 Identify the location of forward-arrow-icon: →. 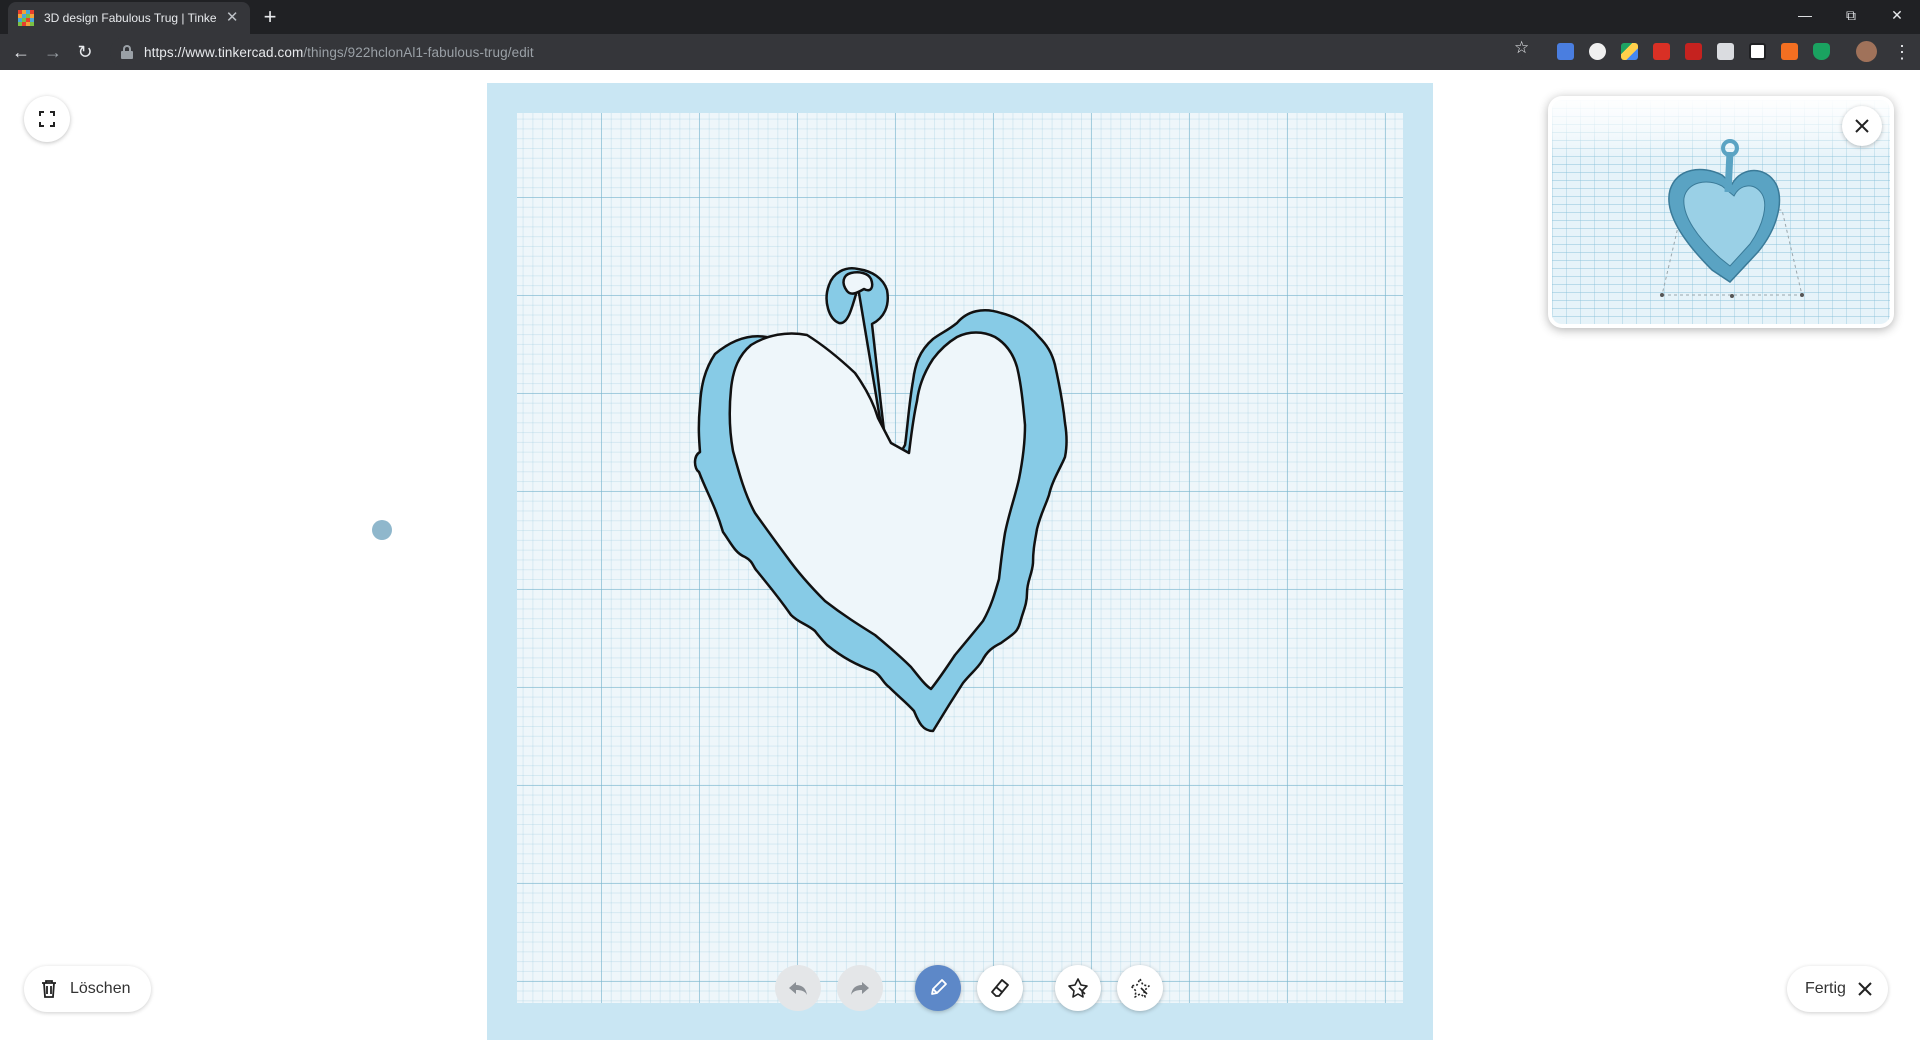
(53, 52).